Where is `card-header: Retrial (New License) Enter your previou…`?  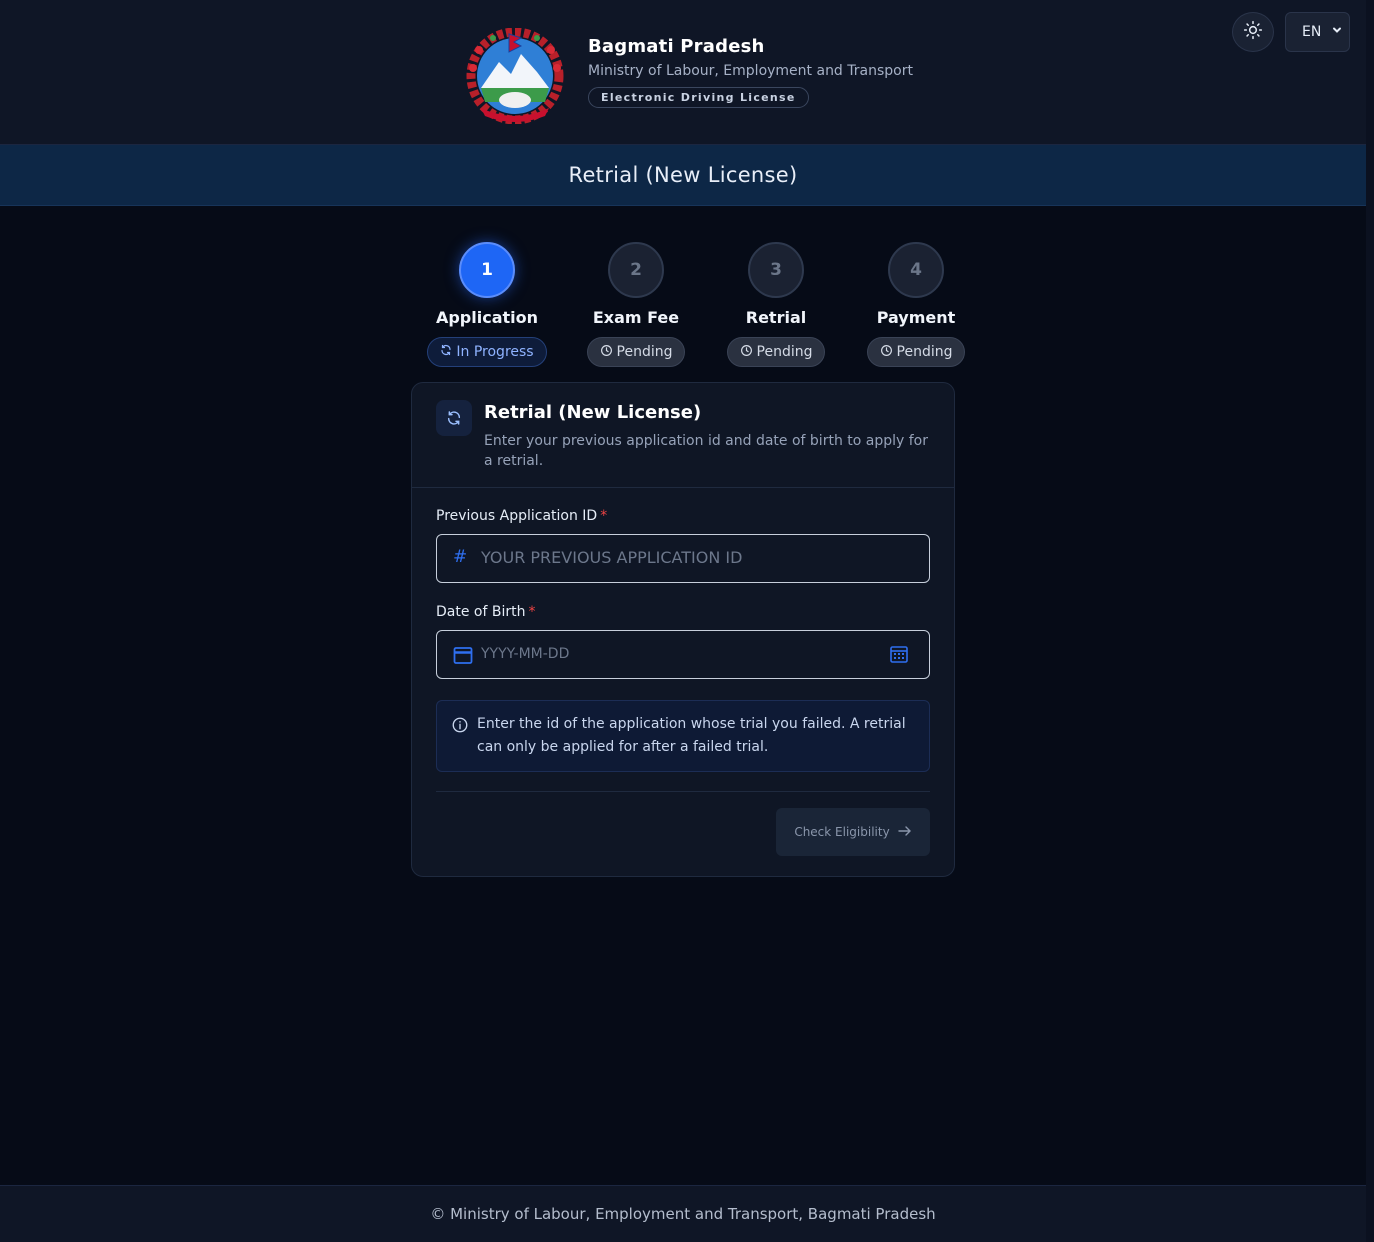
card-header: Retrial (New License) Enter your previou… is located at coordinates (683, 435).